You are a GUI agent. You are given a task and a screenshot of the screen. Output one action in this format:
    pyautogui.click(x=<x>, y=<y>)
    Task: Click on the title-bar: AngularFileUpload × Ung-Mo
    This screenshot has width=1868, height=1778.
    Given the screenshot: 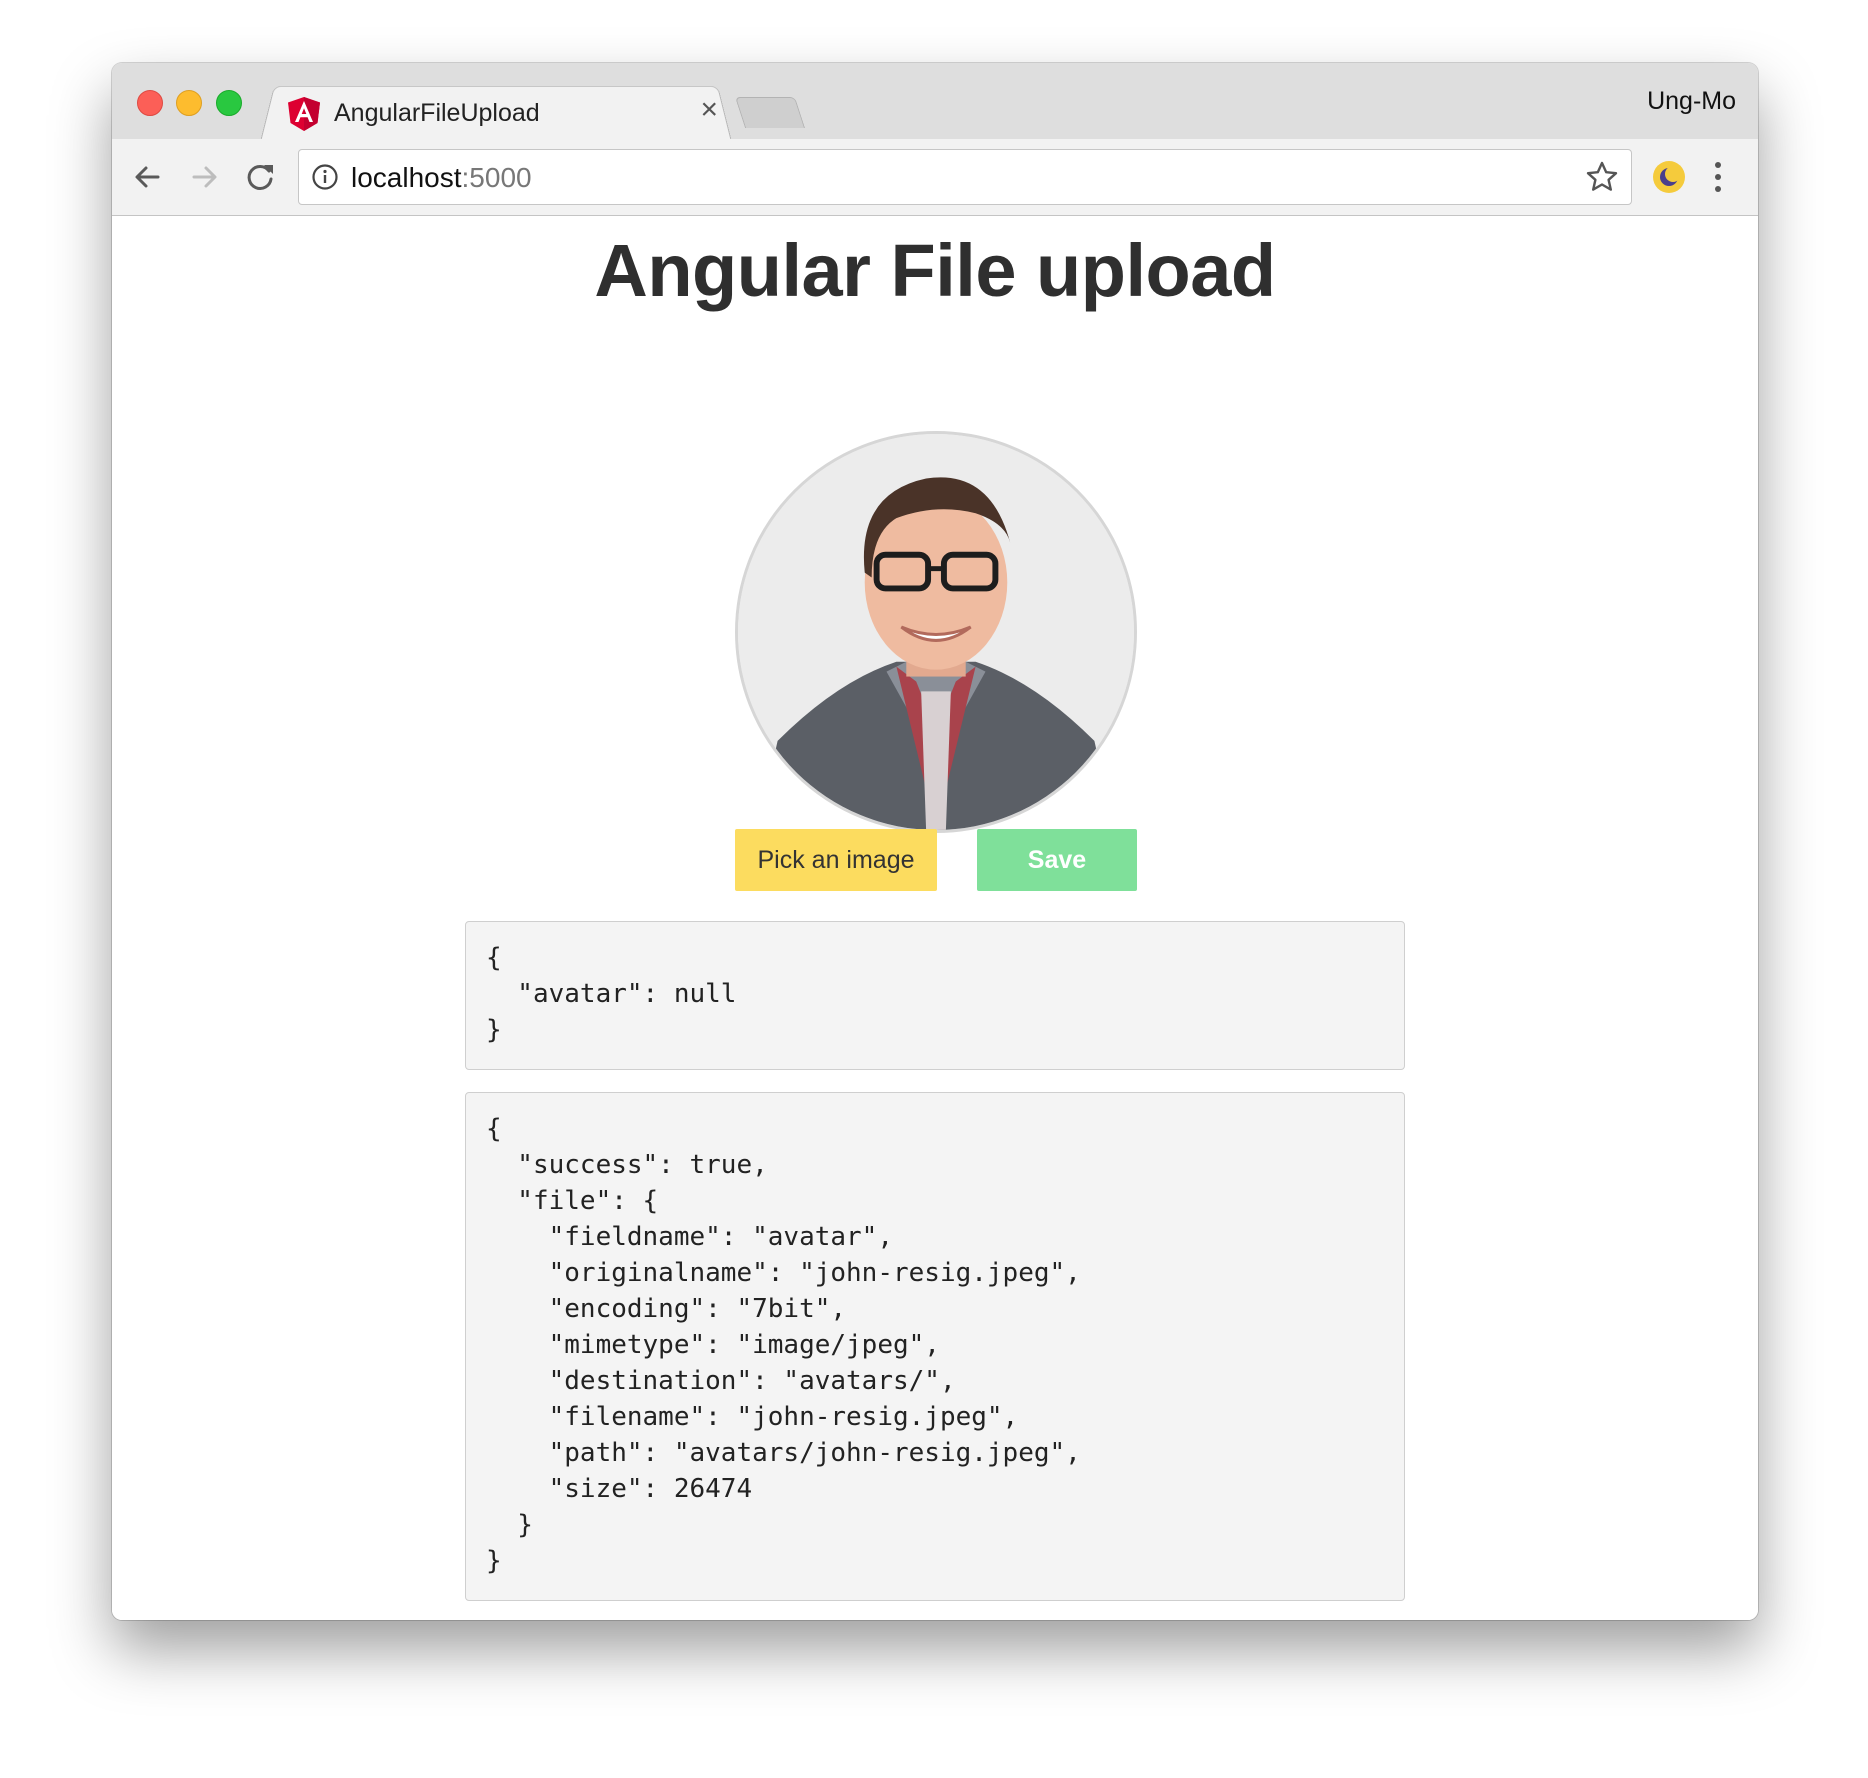 What is the action you would take?
    pyautogui.click(x=935, y=102)
    